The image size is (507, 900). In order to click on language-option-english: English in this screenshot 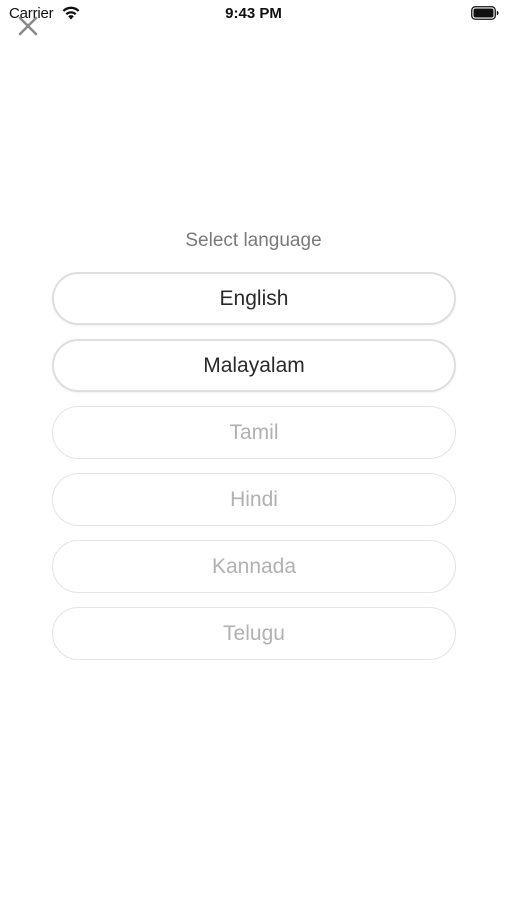, I will do `click(254, 298)`.